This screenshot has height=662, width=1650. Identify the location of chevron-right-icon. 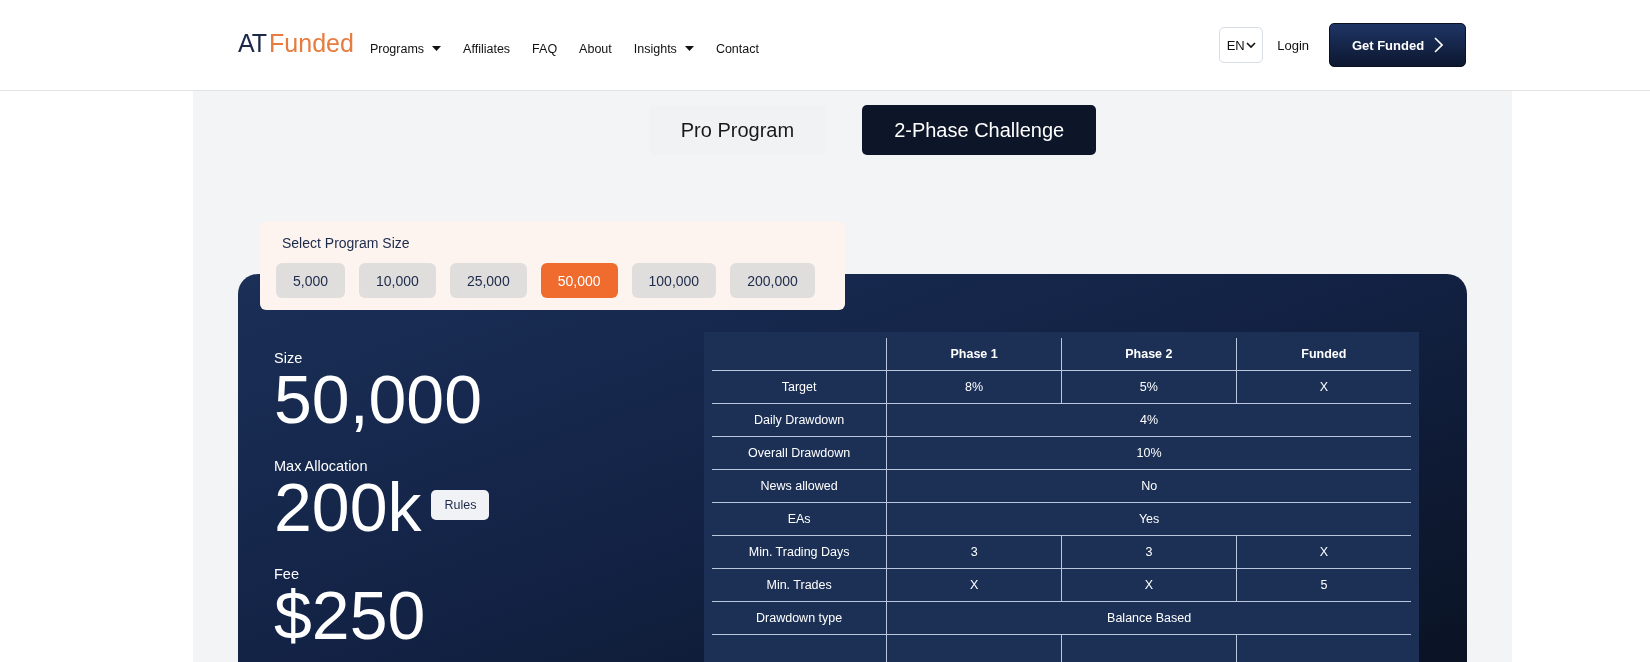
(1439, 45).